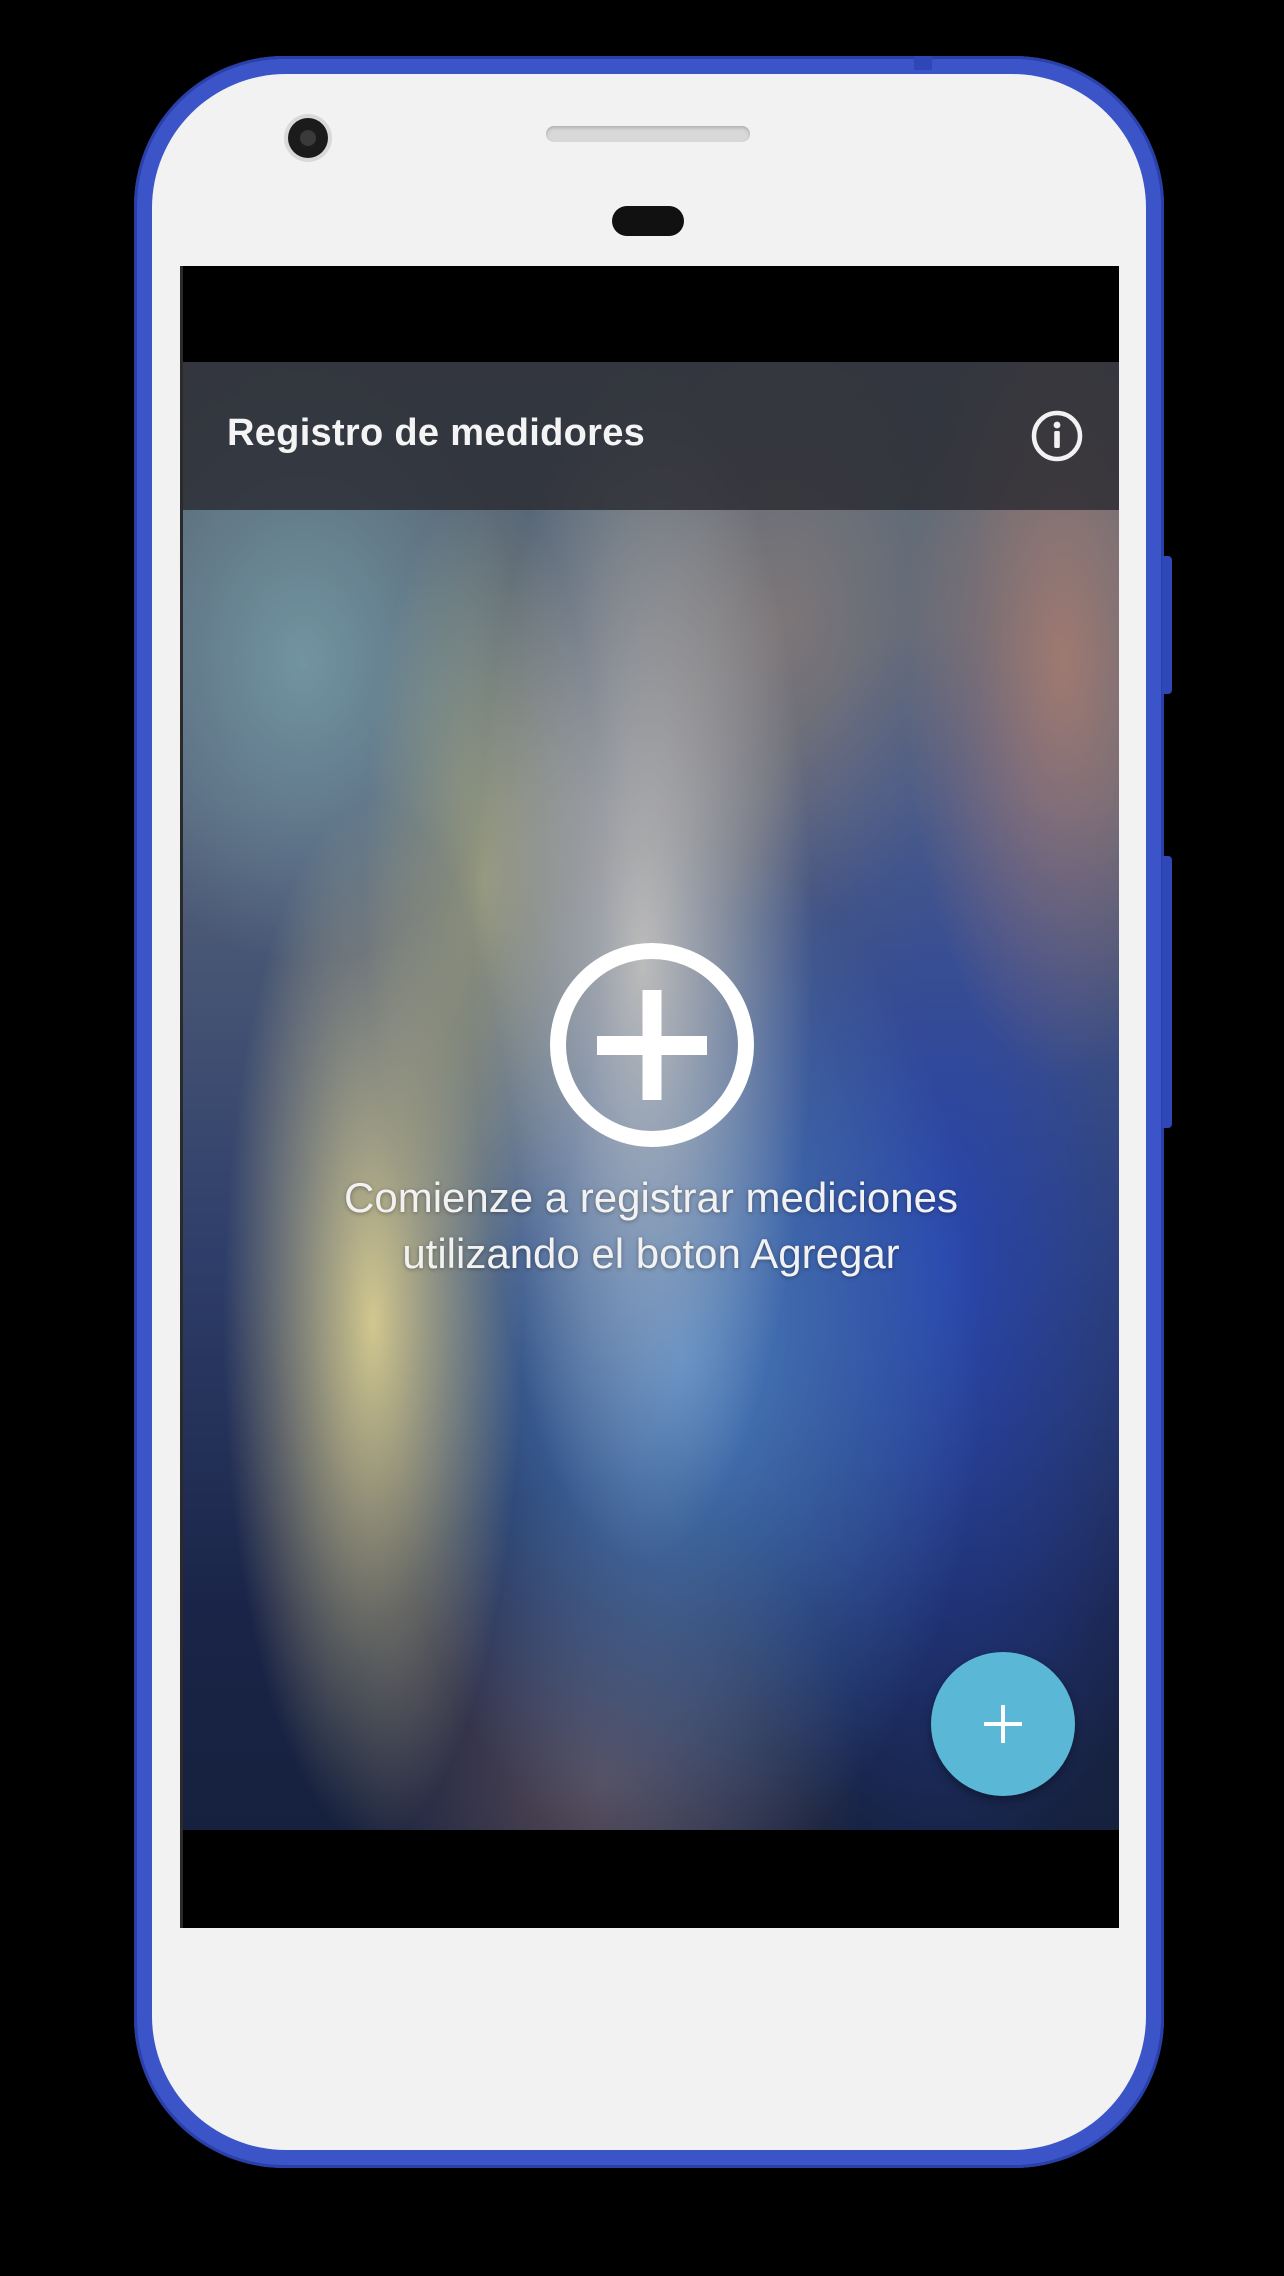 Image resolution: width=1284 pixels, height=2276 pixels. Describe the element at coordinates (651, 436) in the screenshot. I see `app-bar: Registro de medidores` at that location.